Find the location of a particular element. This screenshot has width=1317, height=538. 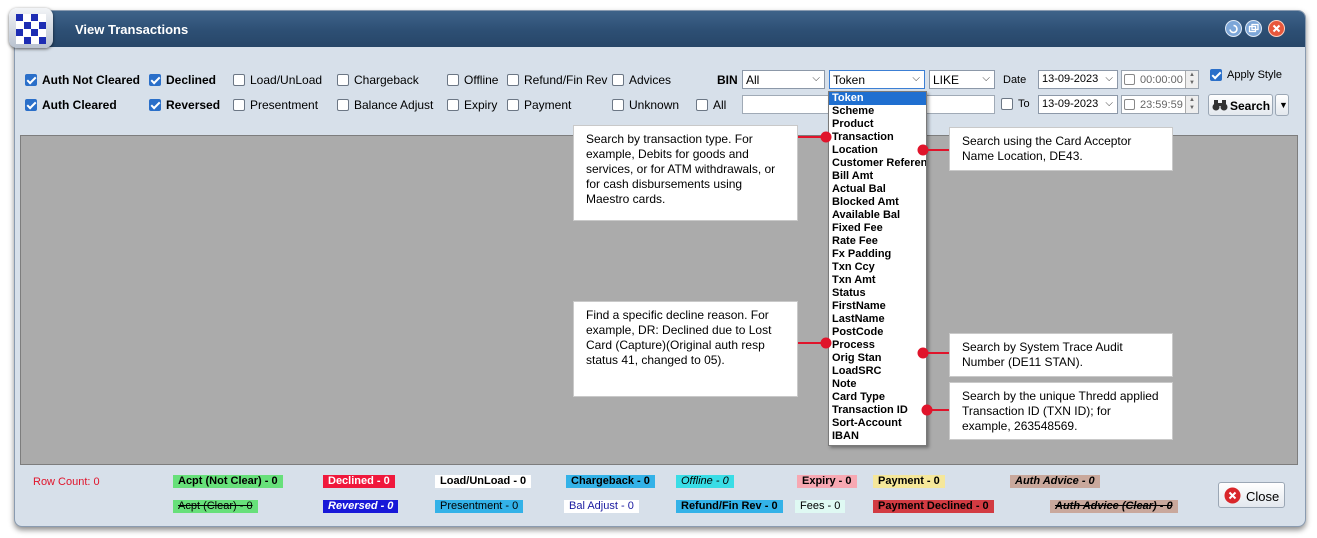

chargeback-label: Chargeback is located at coordinates (386, 80).